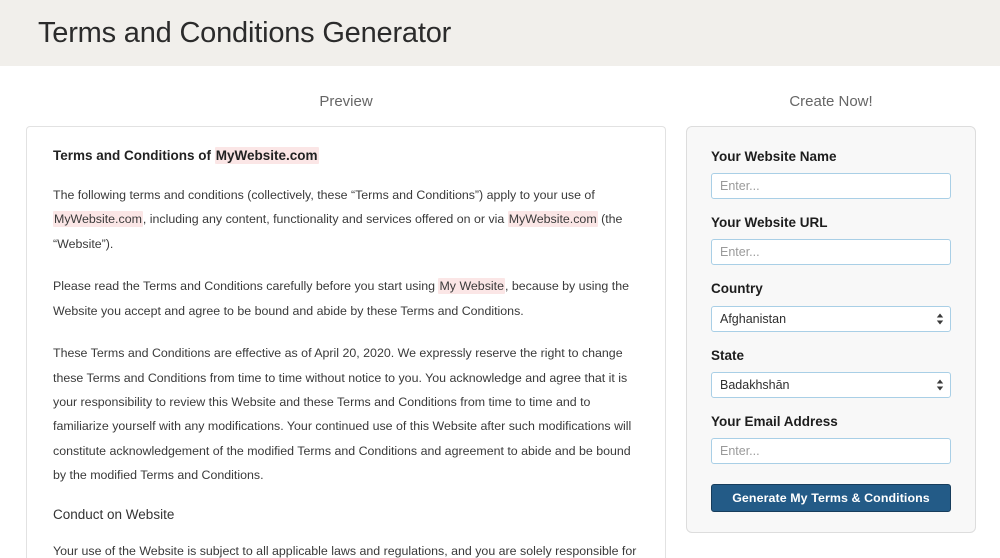 Image resolution: width=1000 pixels, height=558 pixels. What do you see at coordinates (755, 384) in the screenshot?
I see `select-value-state: Badakhshān` at bounding box center [755, 384].